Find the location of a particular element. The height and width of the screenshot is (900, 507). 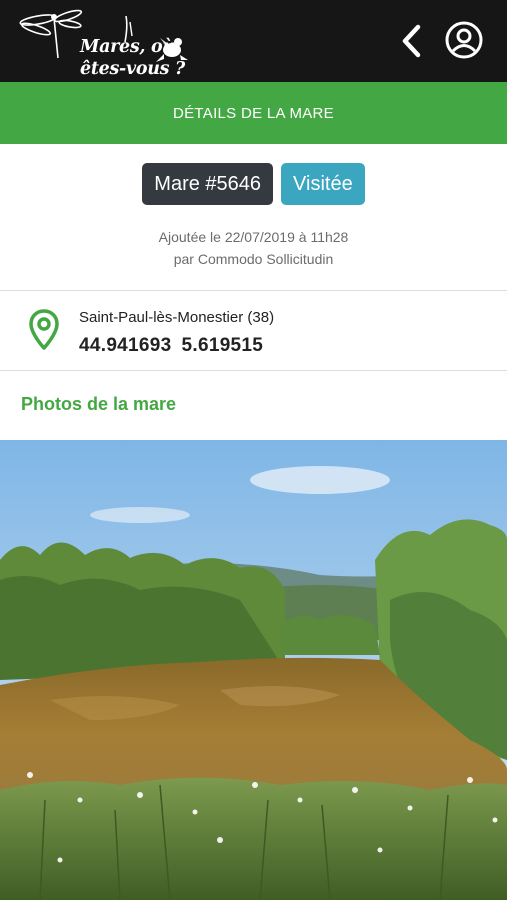

coordinates: 44.941693 5.619515 is located at coordinates (171, 346).